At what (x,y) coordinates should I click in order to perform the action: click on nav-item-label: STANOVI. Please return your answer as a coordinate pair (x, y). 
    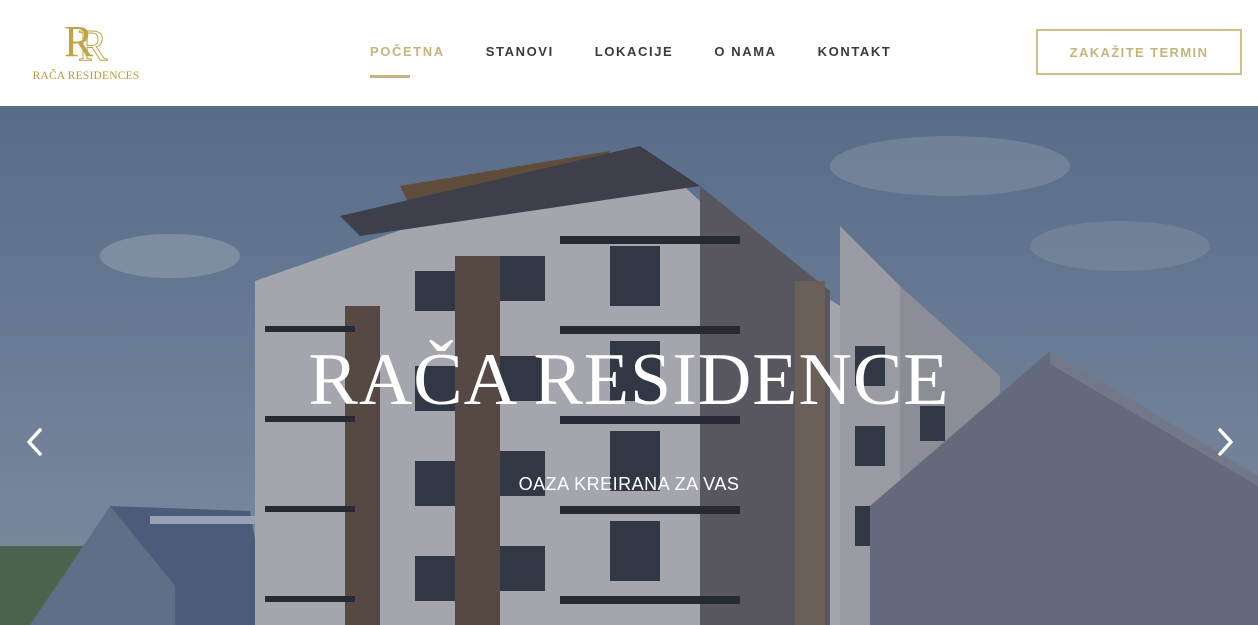
    Looking at the image, I should click on (519, 51).